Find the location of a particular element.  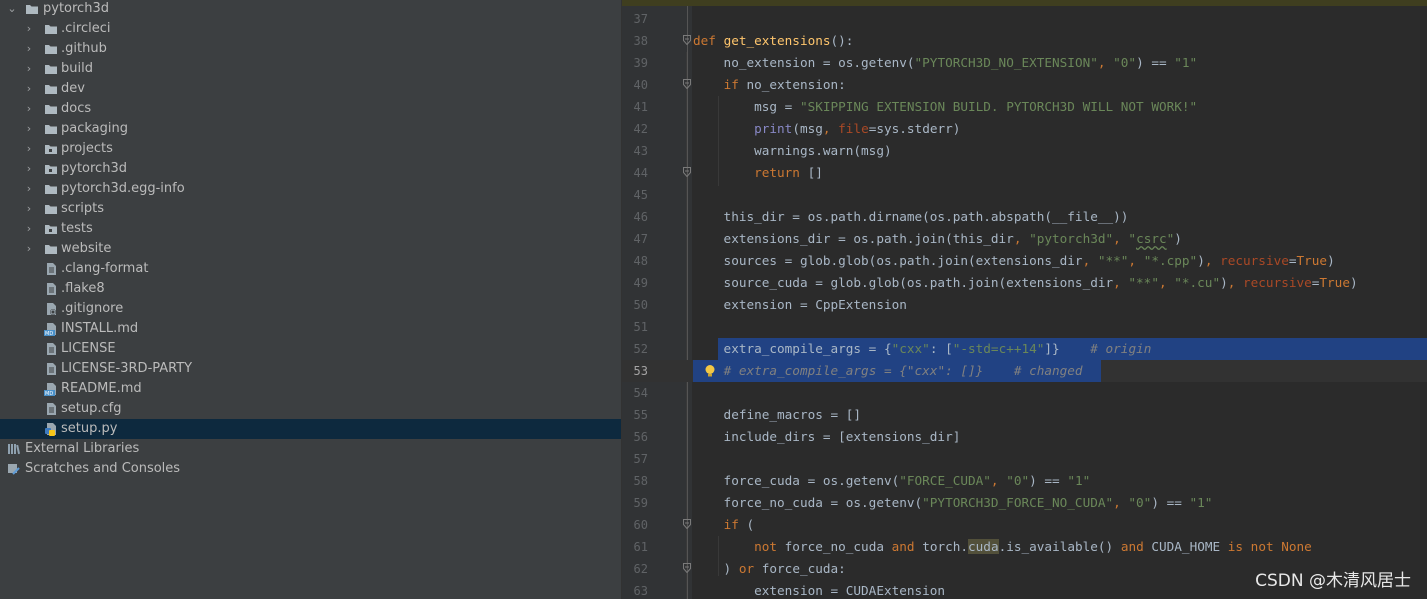

line-number: 50 is located at coordinates (640, 305).